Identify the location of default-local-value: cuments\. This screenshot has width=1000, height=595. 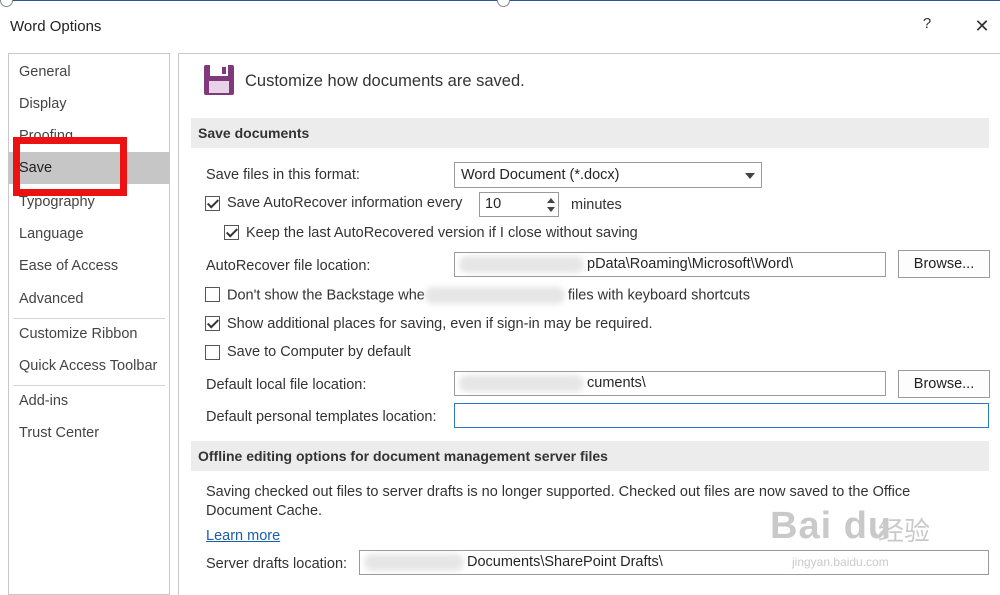
(616, 383).